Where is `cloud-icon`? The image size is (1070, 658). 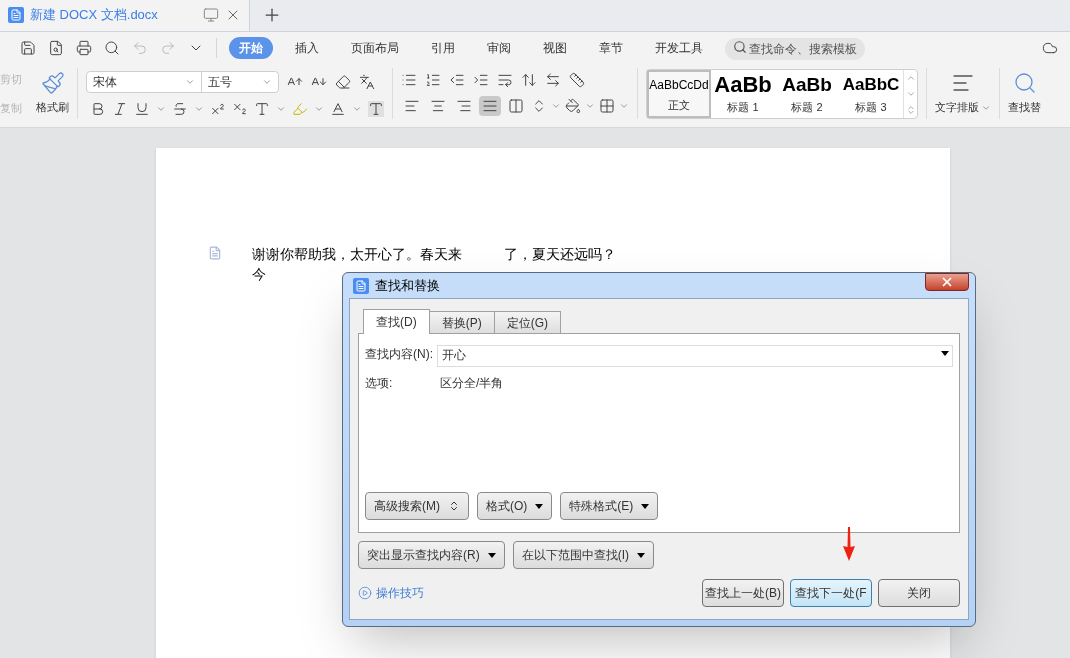
cloud-icon is located at coordinates (1050, 48).